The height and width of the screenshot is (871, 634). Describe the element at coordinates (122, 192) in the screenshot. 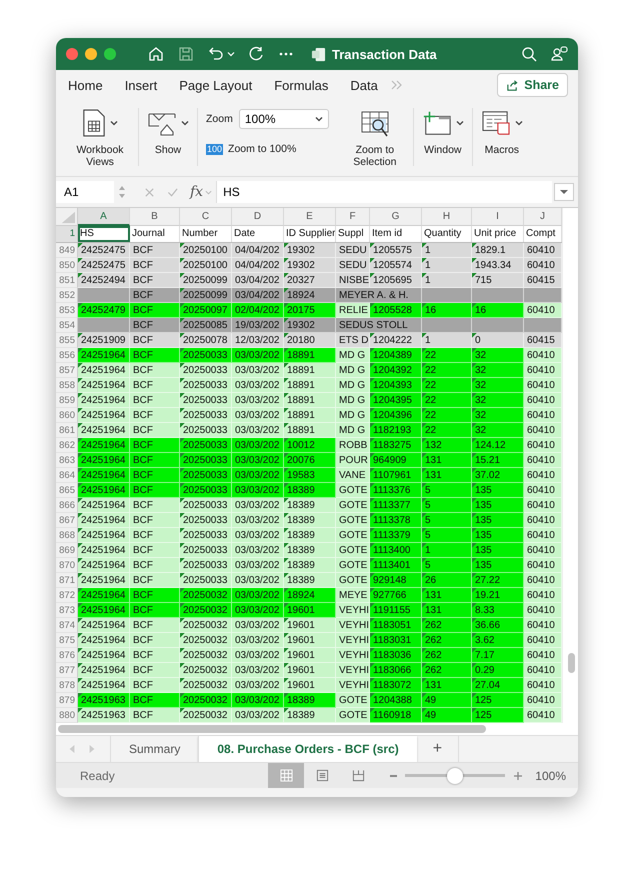

I see `stepper-icon` at that location.